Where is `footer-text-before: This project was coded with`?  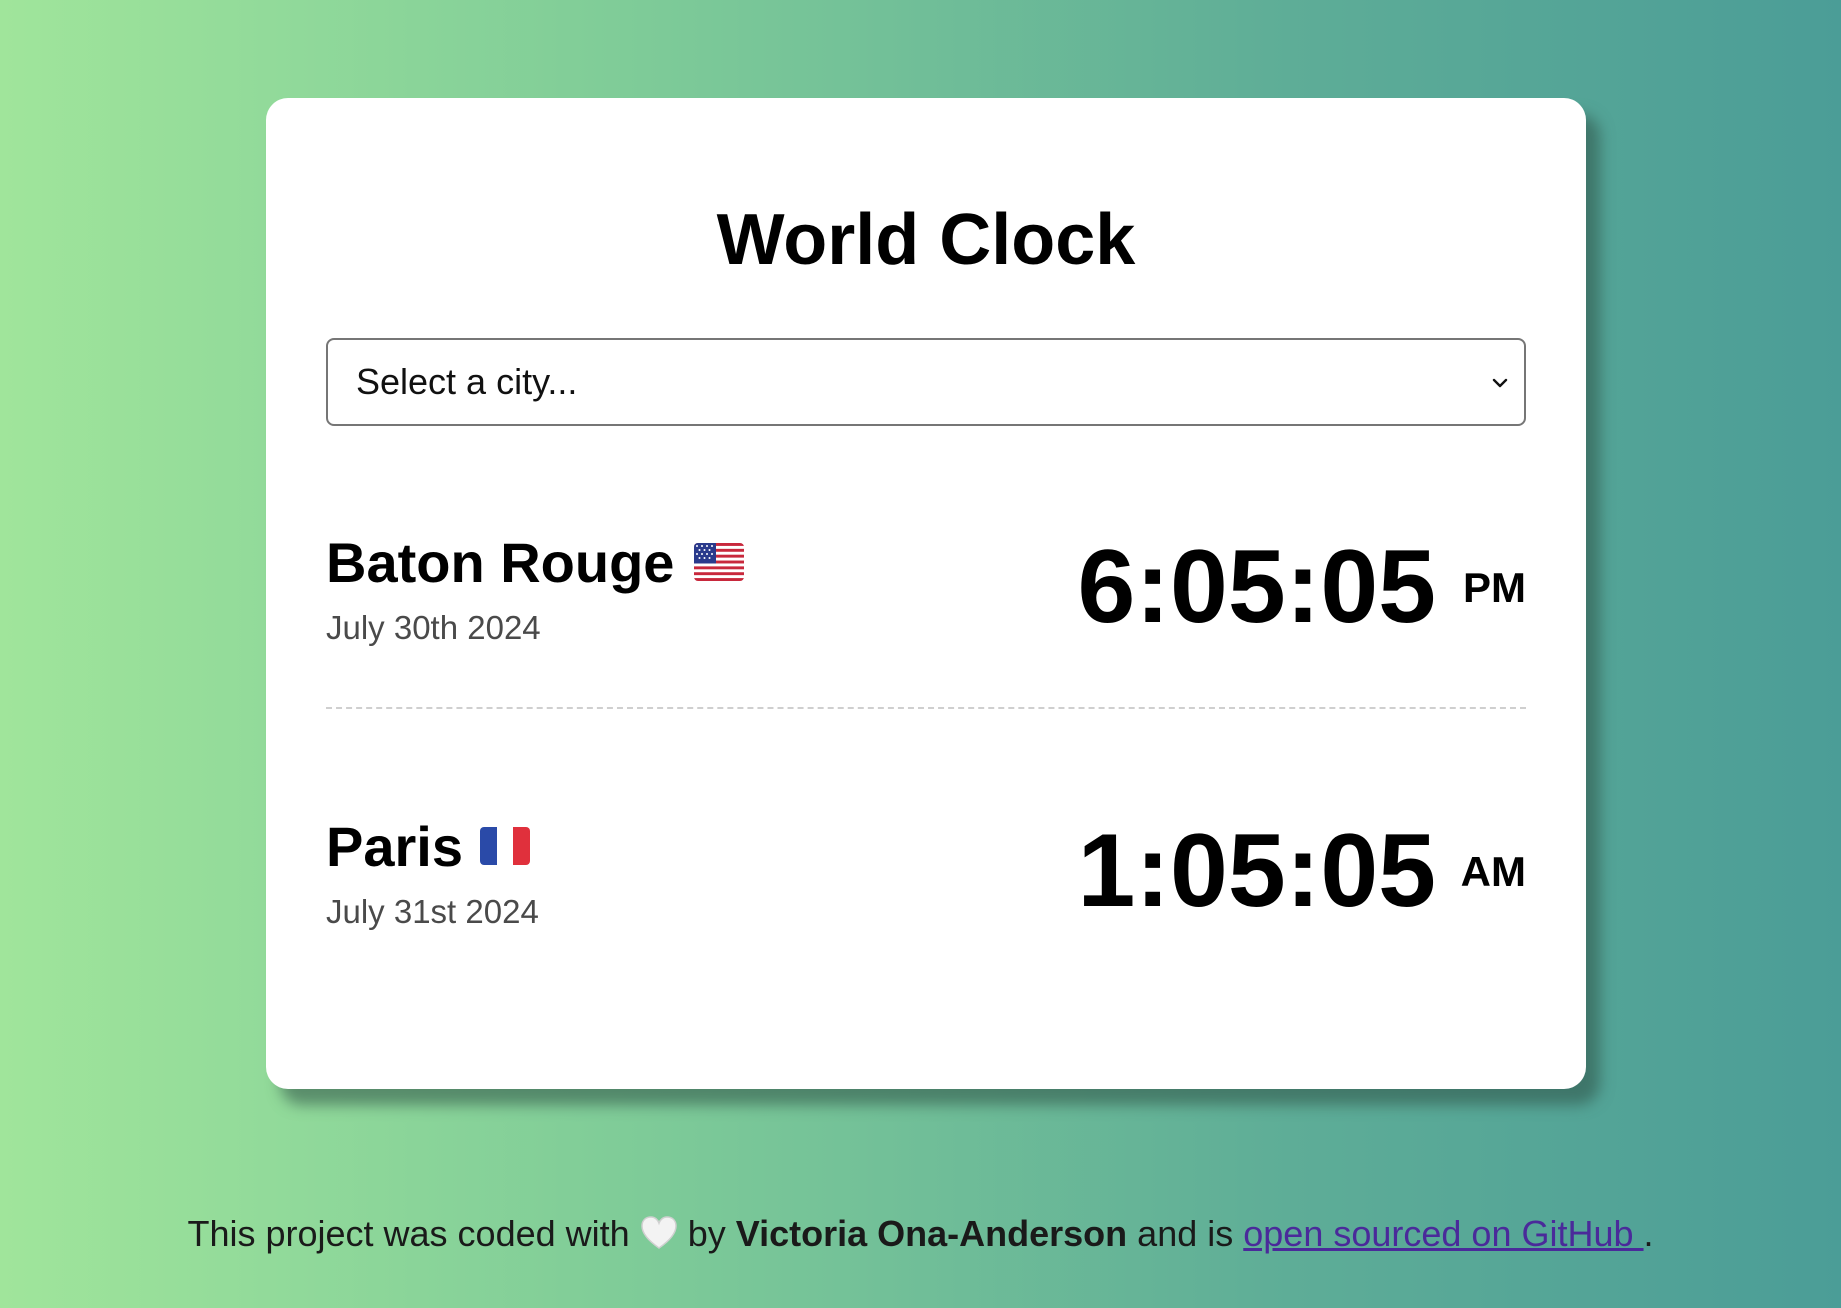
footer-text-before: This project was coded with is located at coordinates (408, 1233).